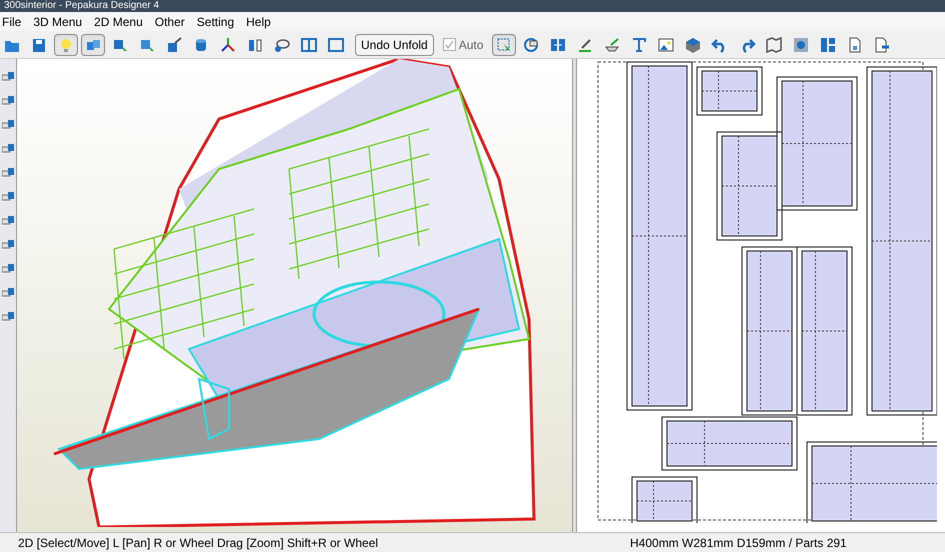 This screenshot has height=552, width=945. What do you see at coordinates (612, 45) in the screenshot?
I see `pen-bowl-icon` at bounding box center [612, 45].